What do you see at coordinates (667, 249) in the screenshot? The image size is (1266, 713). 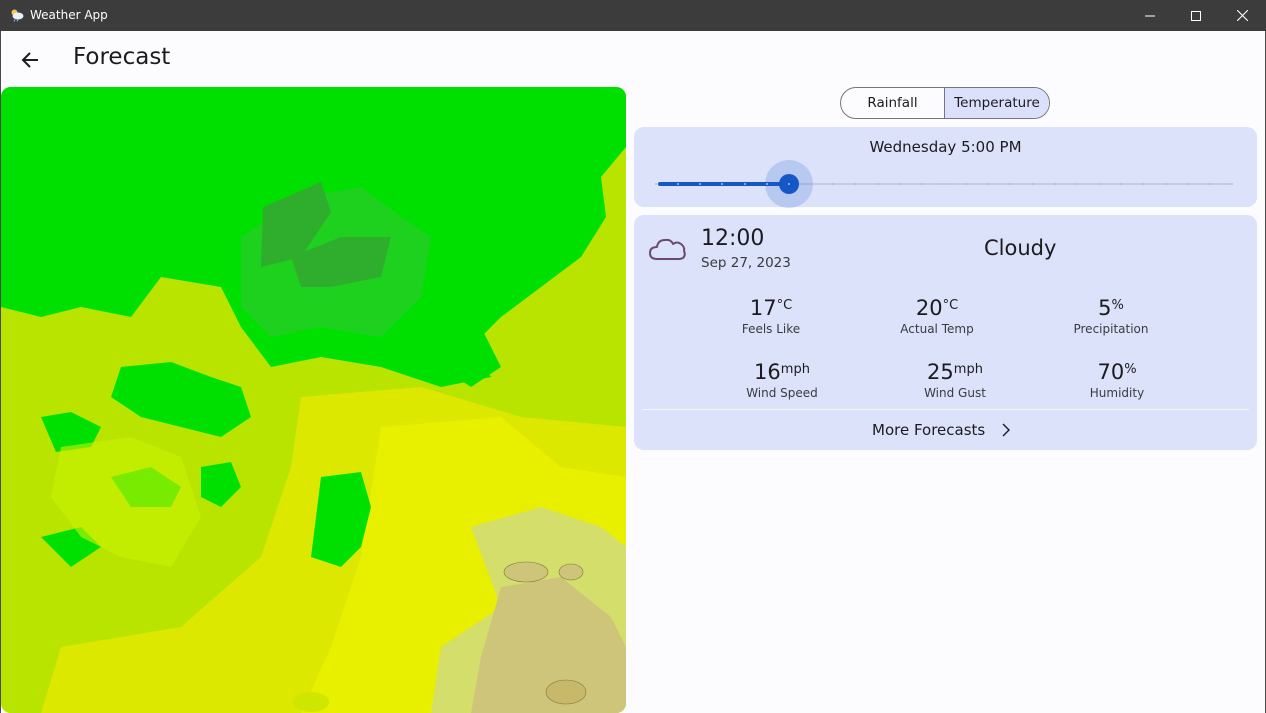 I see `cloud-icon` at bounding box center [667, 249].